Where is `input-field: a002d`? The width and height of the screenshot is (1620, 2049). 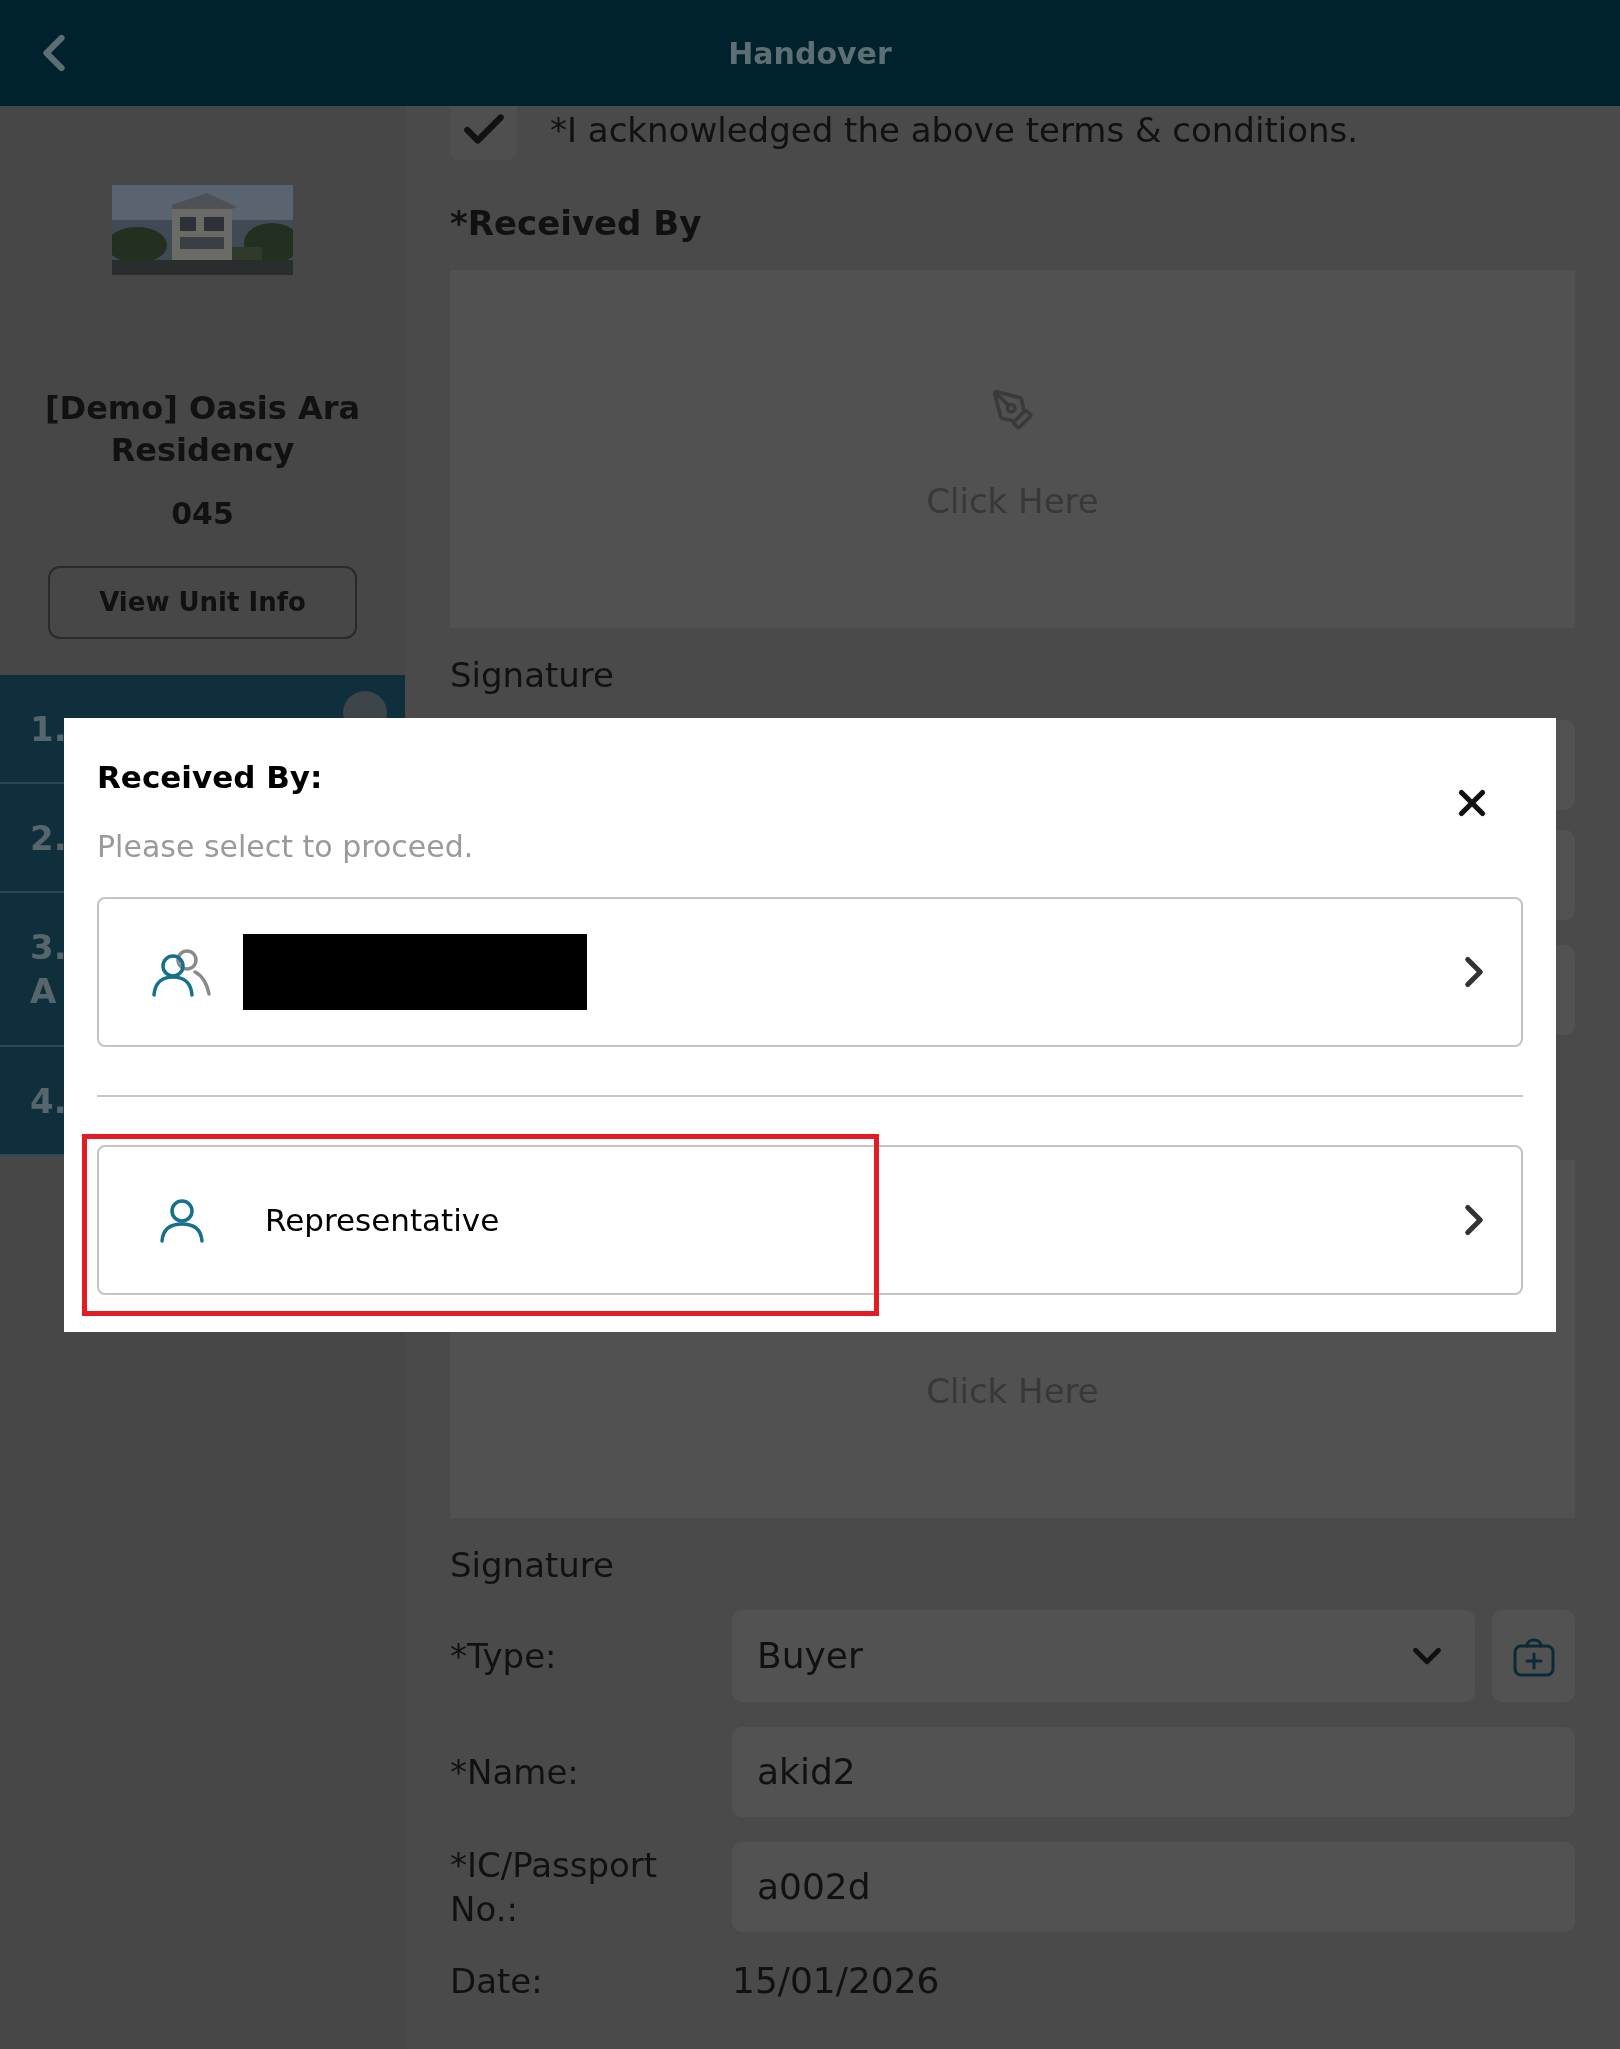
input-field: a002d is located at coordinates (1153, 1887).